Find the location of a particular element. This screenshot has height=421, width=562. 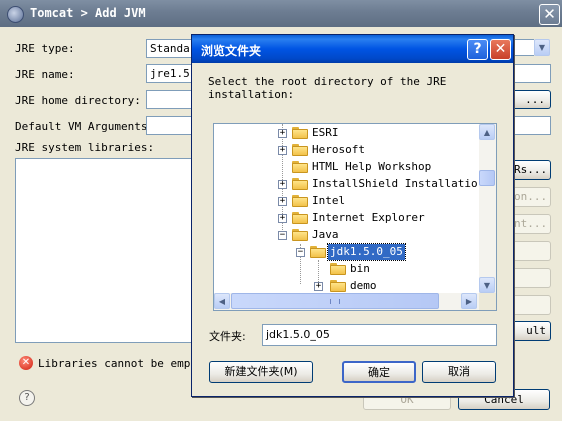

scroll-right-icon: ▶ is located at coordinates (469, 301).